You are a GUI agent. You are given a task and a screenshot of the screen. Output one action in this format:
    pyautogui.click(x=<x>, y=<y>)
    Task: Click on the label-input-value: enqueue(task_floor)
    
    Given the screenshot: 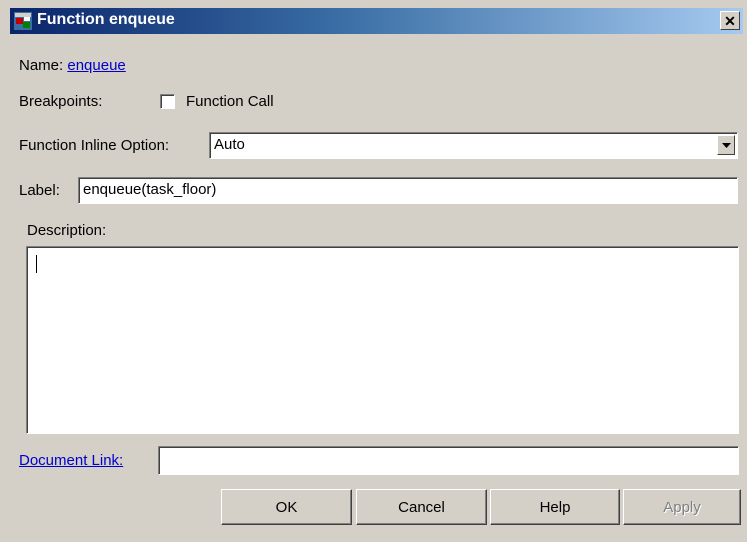 What is the action you would take?
    pyautogui.click(x=150, y=189)
    